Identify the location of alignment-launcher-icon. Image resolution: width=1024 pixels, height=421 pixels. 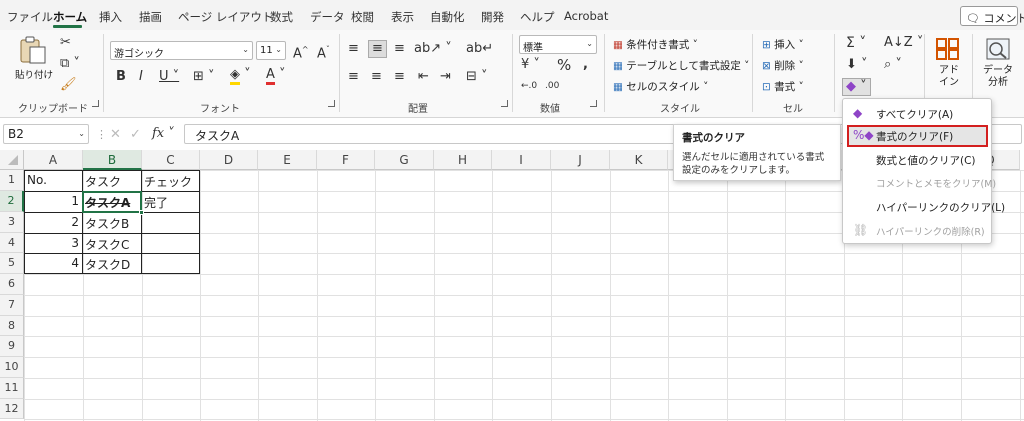
(504, 103).